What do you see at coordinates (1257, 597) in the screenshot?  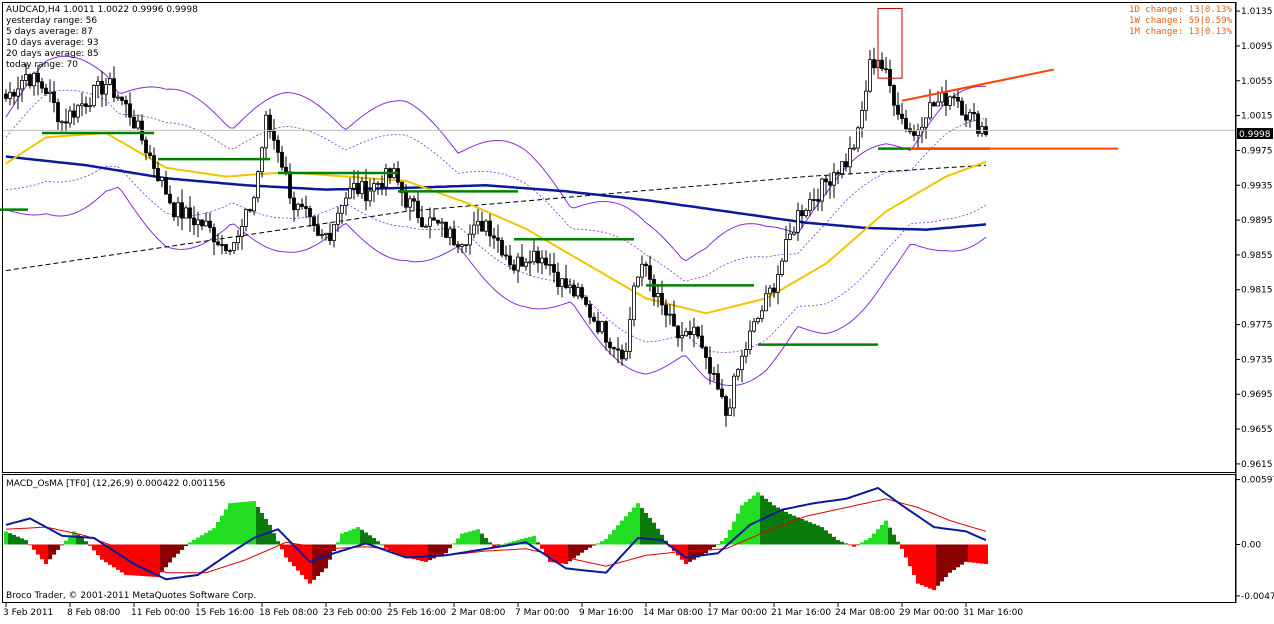 I see `indicator-tick-label: -0.00473` at bounding box center [1257, 597].